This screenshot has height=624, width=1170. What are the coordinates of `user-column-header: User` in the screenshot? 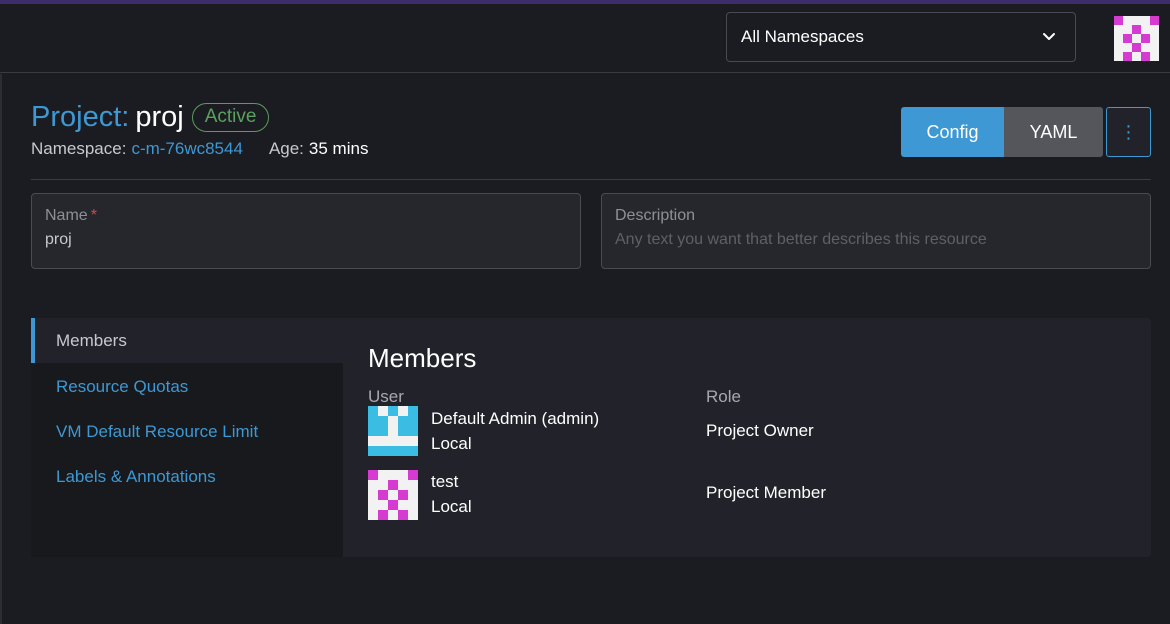 It's located at (386, 396).